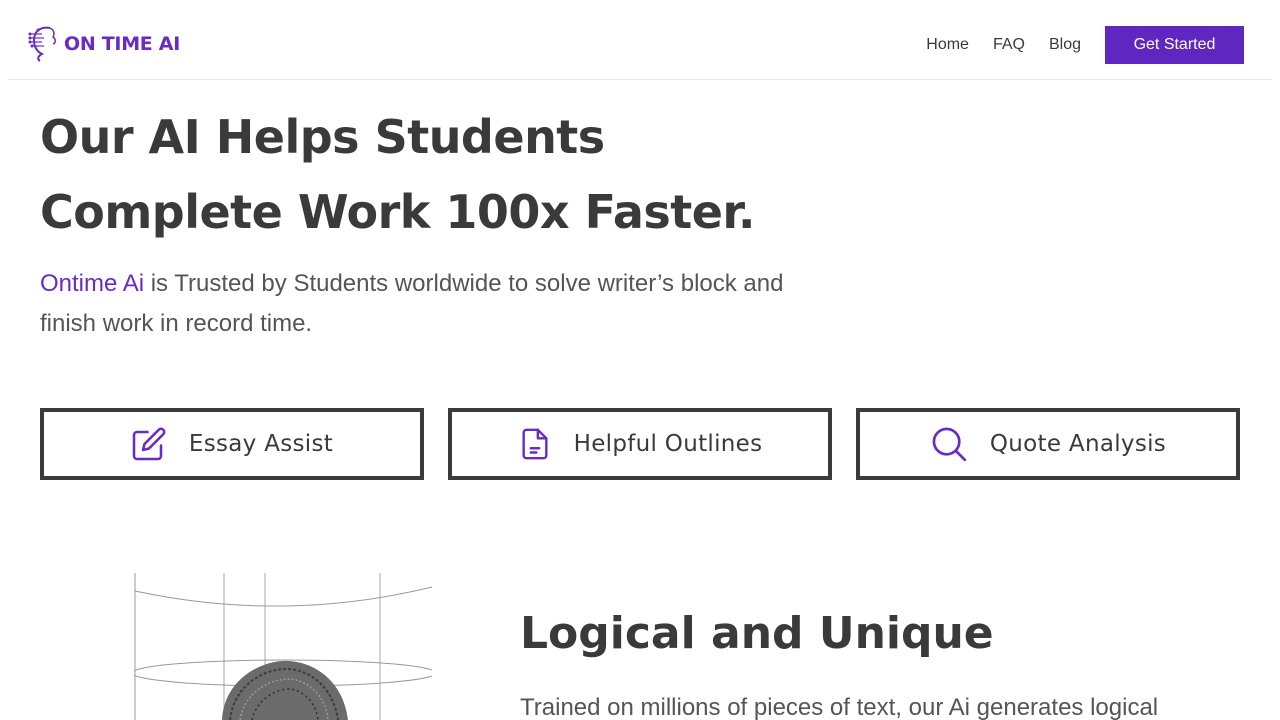  Describe the element at coordinates (261, 444) in the screenshot. I see `essay-assist-label: Essay Assist` at that location.